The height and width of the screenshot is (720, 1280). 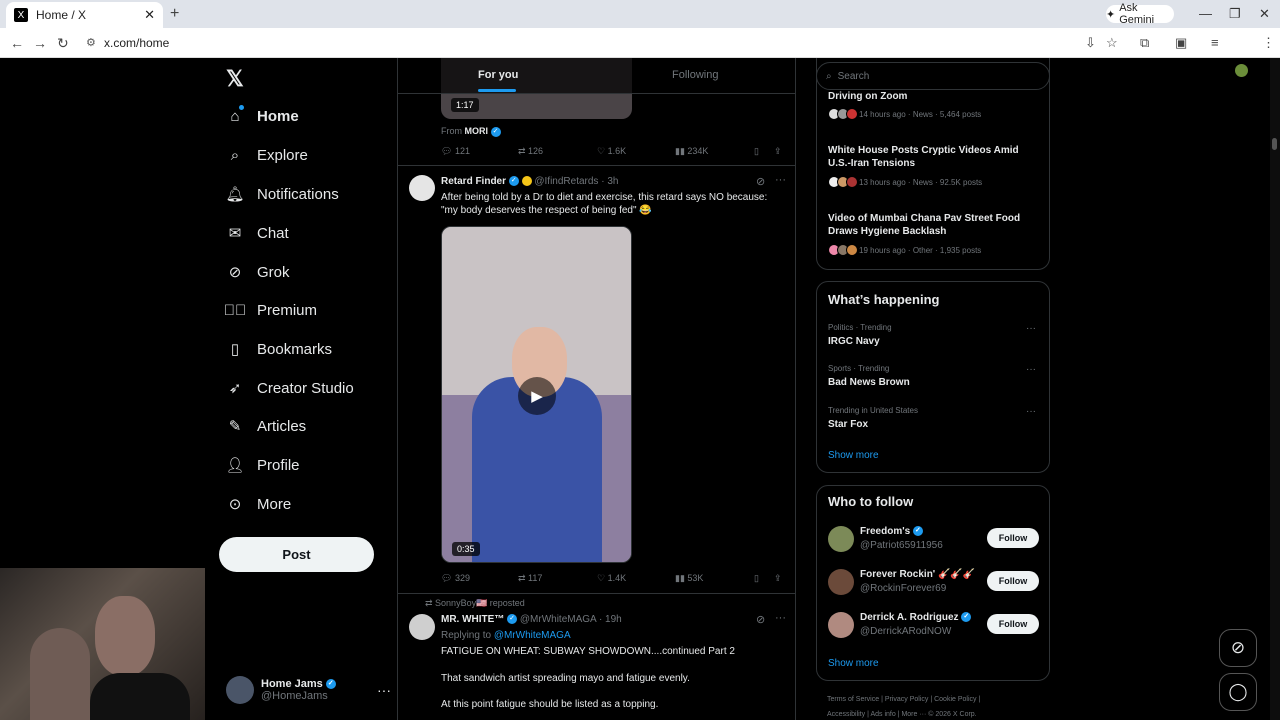 I want to click on search-input: ⌕ Search, so click(x=933, y=76).